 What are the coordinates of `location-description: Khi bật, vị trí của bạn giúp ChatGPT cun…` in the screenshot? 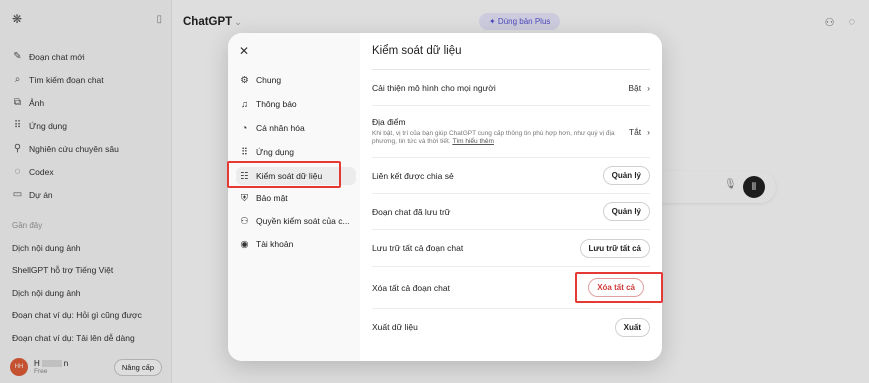 It's located at (493, 137).